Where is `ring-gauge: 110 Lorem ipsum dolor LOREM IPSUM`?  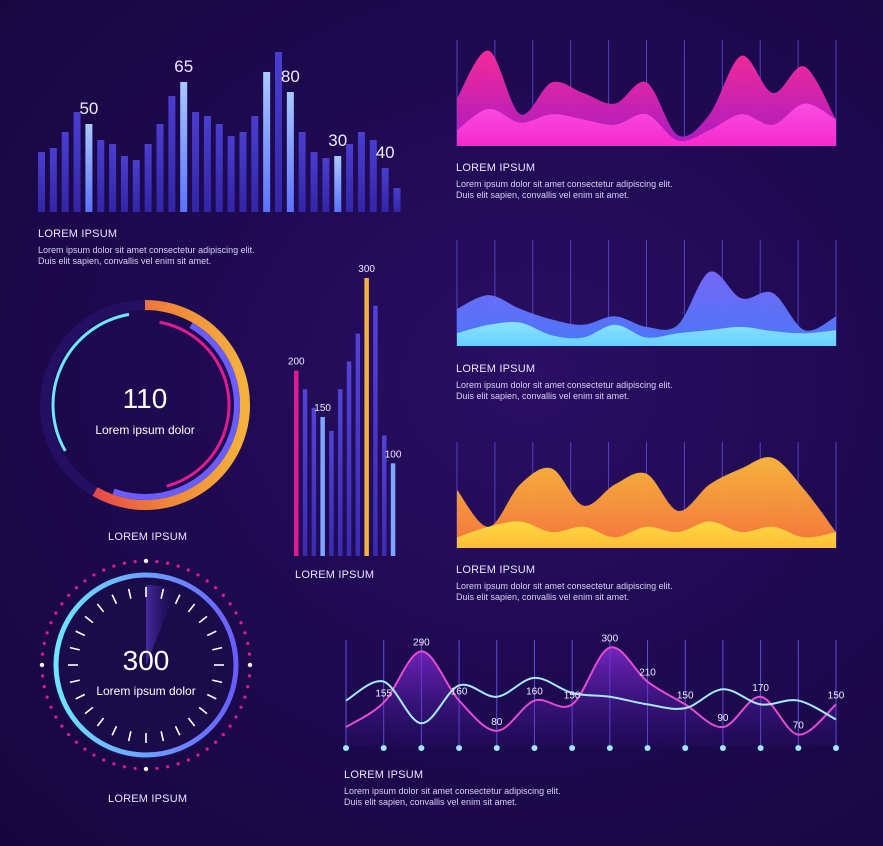 ring-gauge: 110 Lorem ipsum dolor LOREM IPSUM is located at coordinates (150, 425).